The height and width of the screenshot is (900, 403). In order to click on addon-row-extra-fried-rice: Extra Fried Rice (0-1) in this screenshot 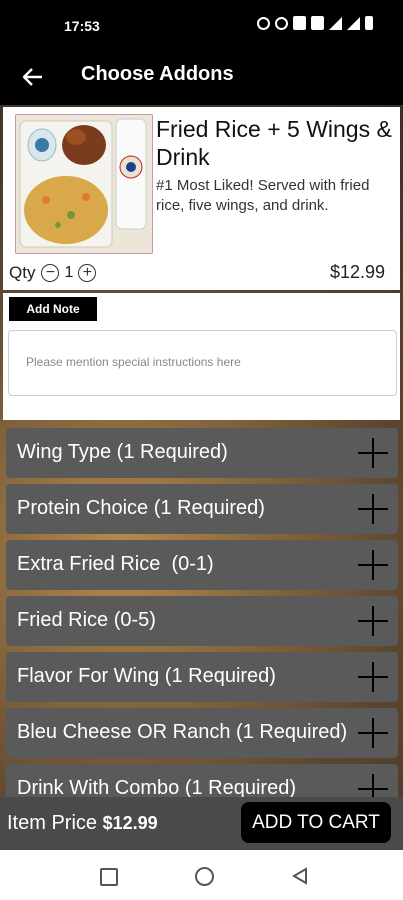, I will do `click(202, 565)`.